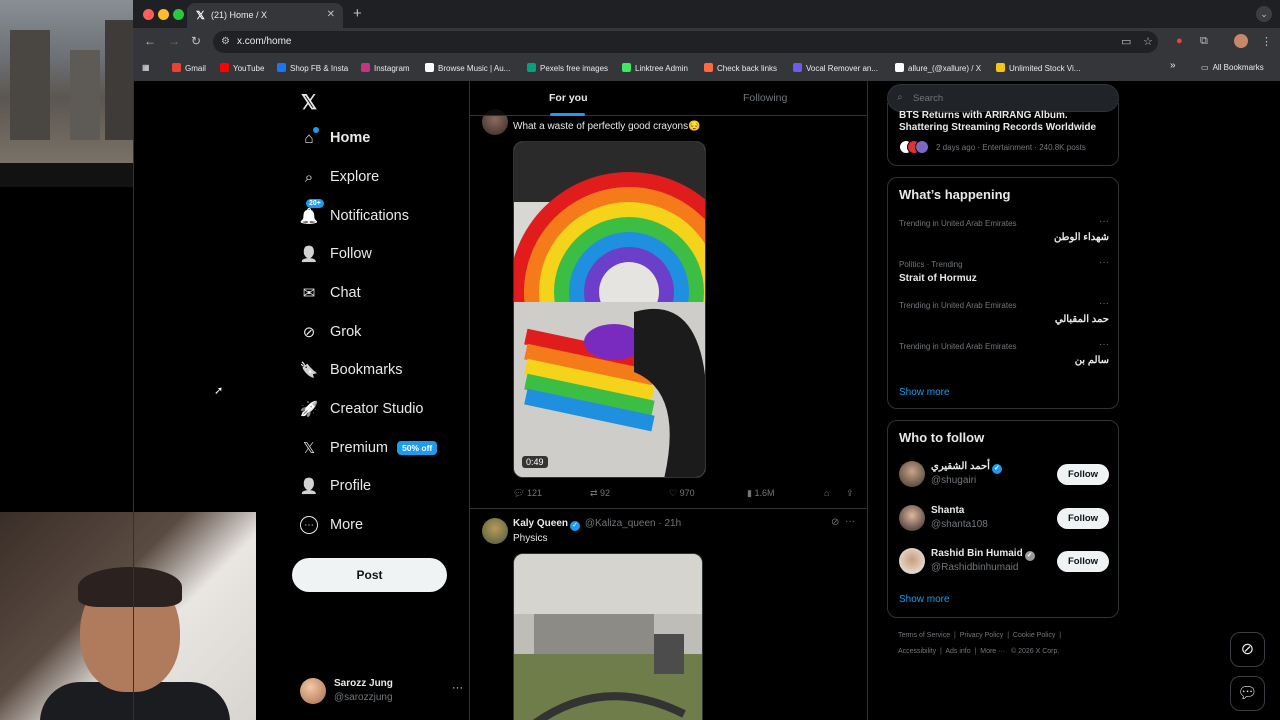  I want to click on post-button: Post, so click(369, 575).